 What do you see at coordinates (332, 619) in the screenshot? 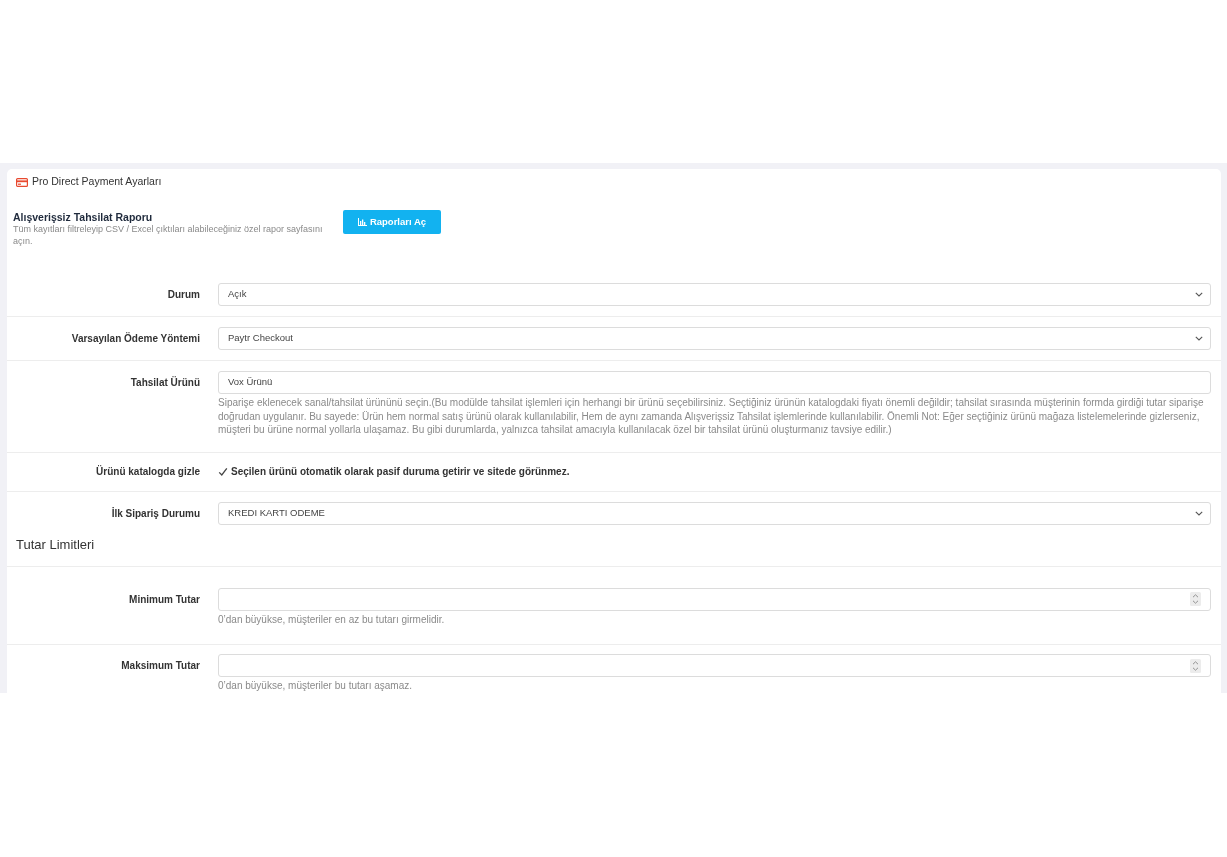
I see `help-text: 0’dan büyükse, müşteriler en az bu tutarı girmelidir.` at bounding box center [332, 619].